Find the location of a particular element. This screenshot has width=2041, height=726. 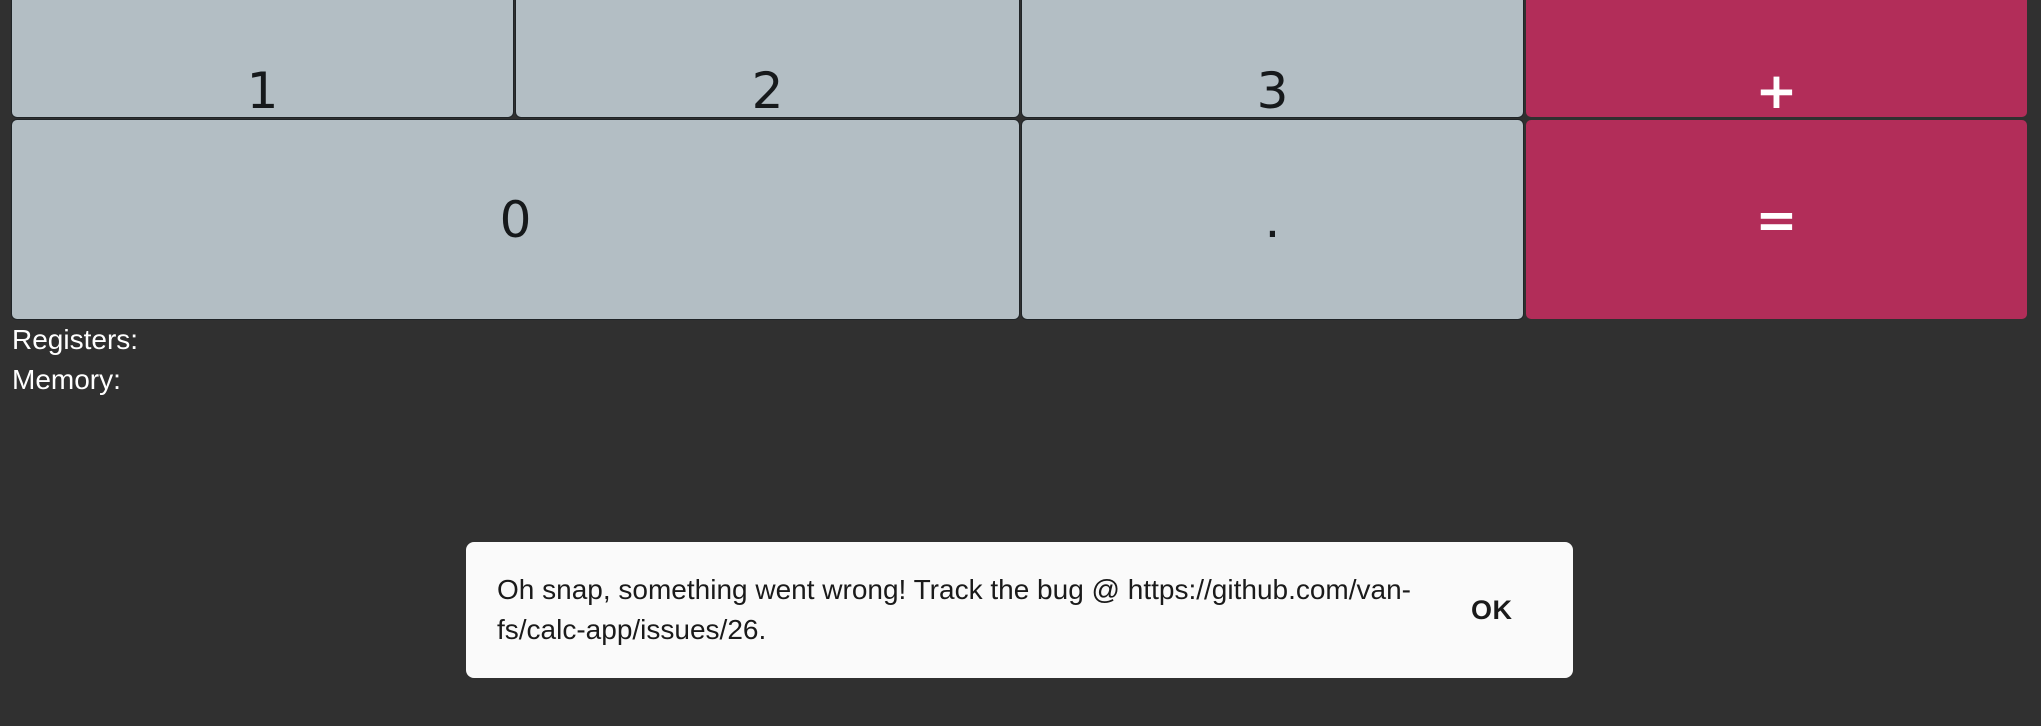

key-decimal-label: . is located at coordinates (1272, 219).